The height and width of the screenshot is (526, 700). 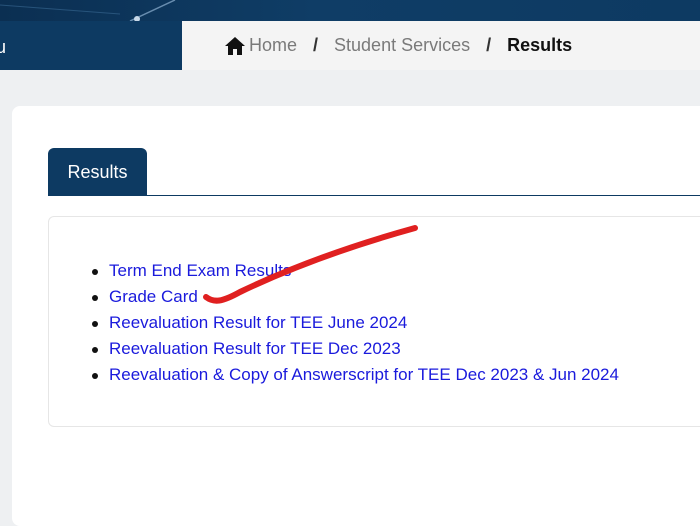 What do you see at coordinates (402, 45) in the screenshot?
I see `breadcrumb-student-services-link: Student Services` at bounding box center [402, 45].